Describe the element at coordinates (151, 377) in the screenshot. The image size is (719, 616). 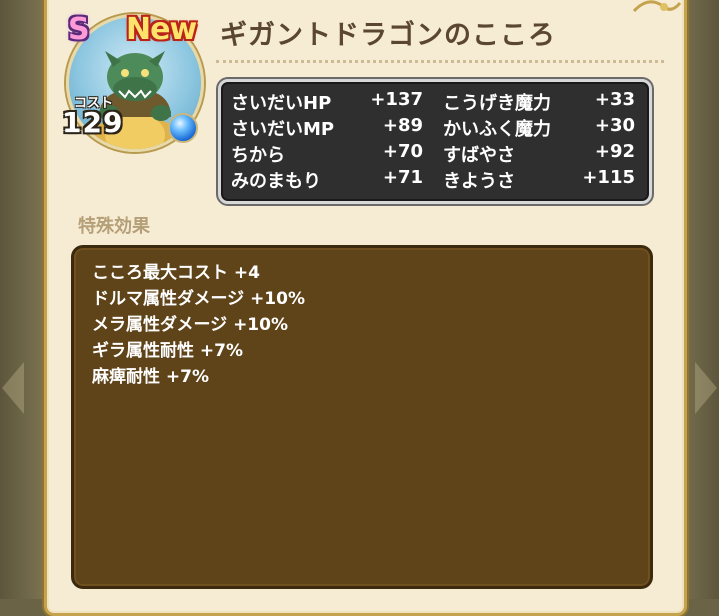
I see `effect-item: 麻痺耐性 +7%` at that location.